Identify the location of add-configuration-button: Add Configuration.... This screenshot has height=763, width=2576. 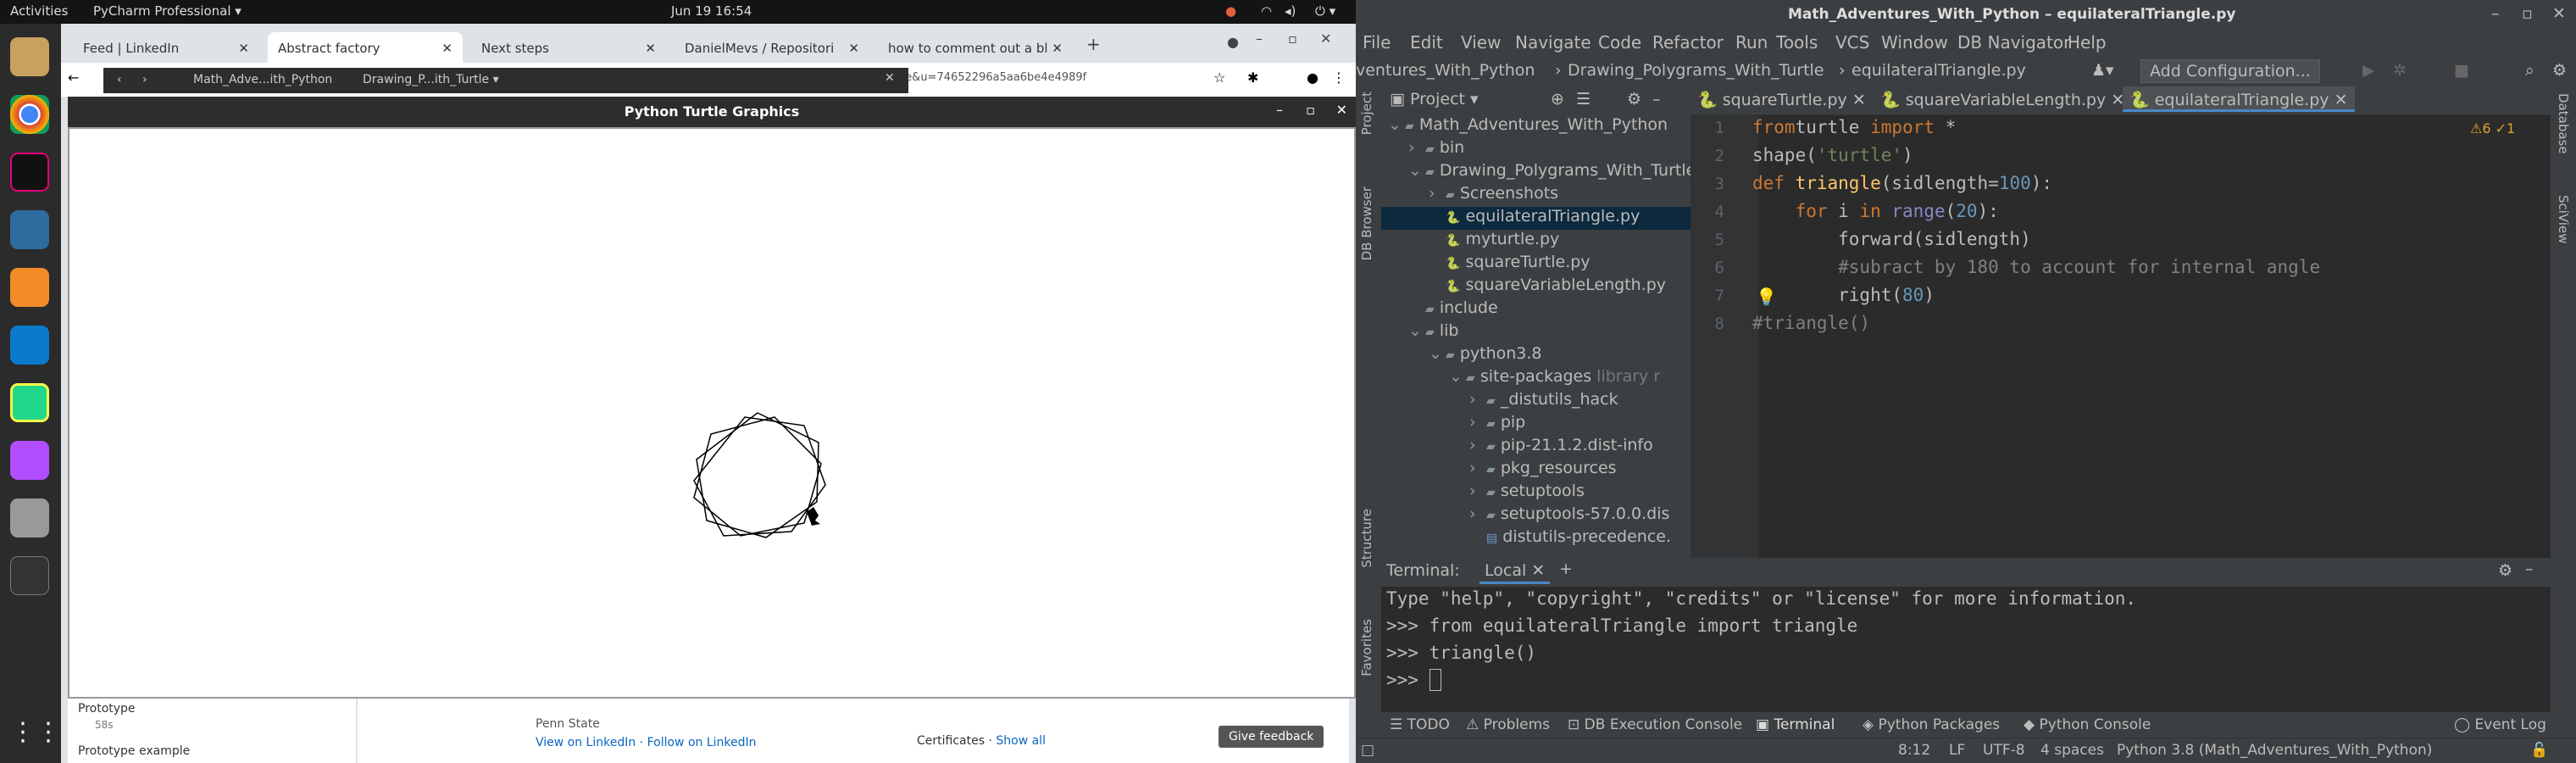
(2230, 71).